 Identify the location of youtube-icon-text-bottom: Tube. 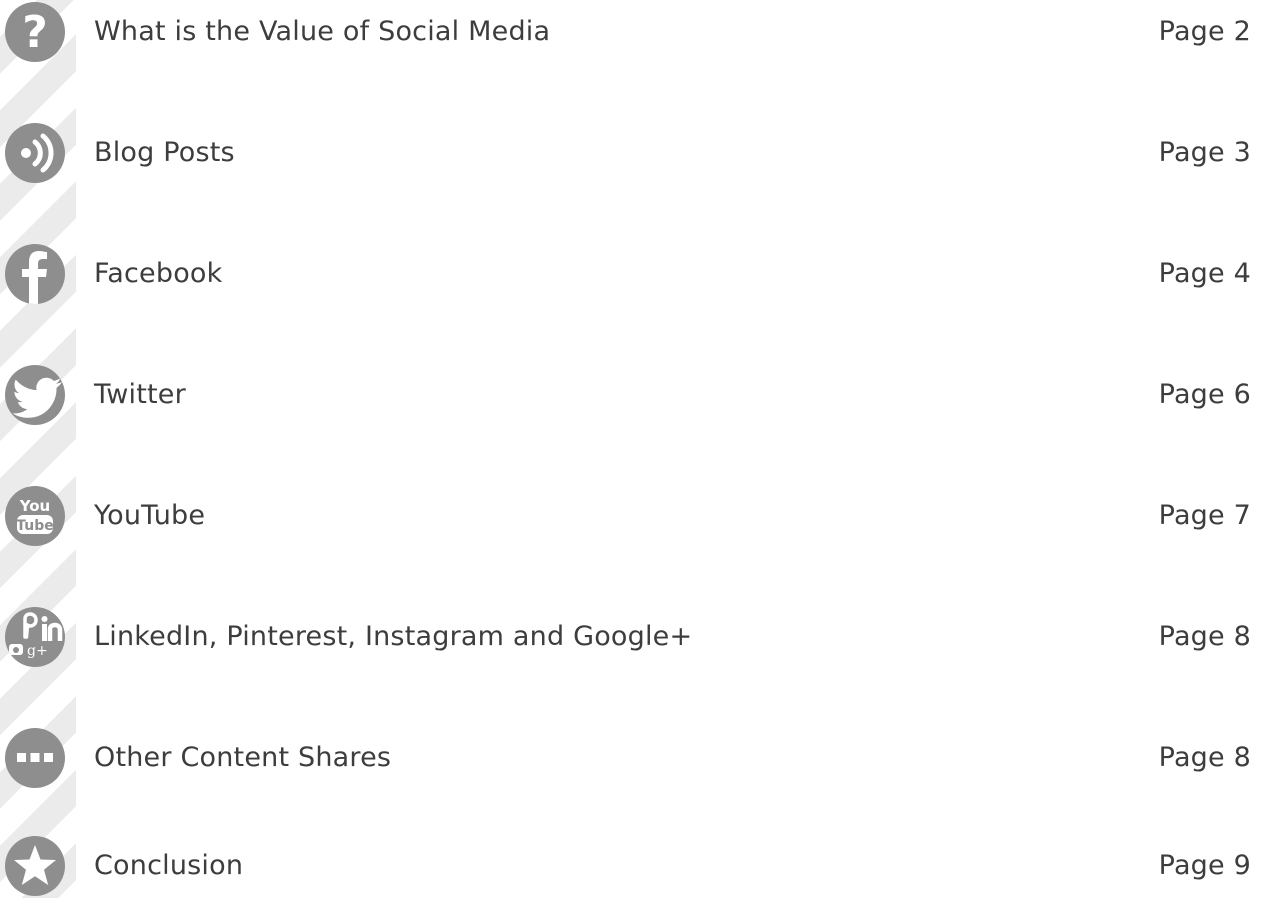
(35, 526).